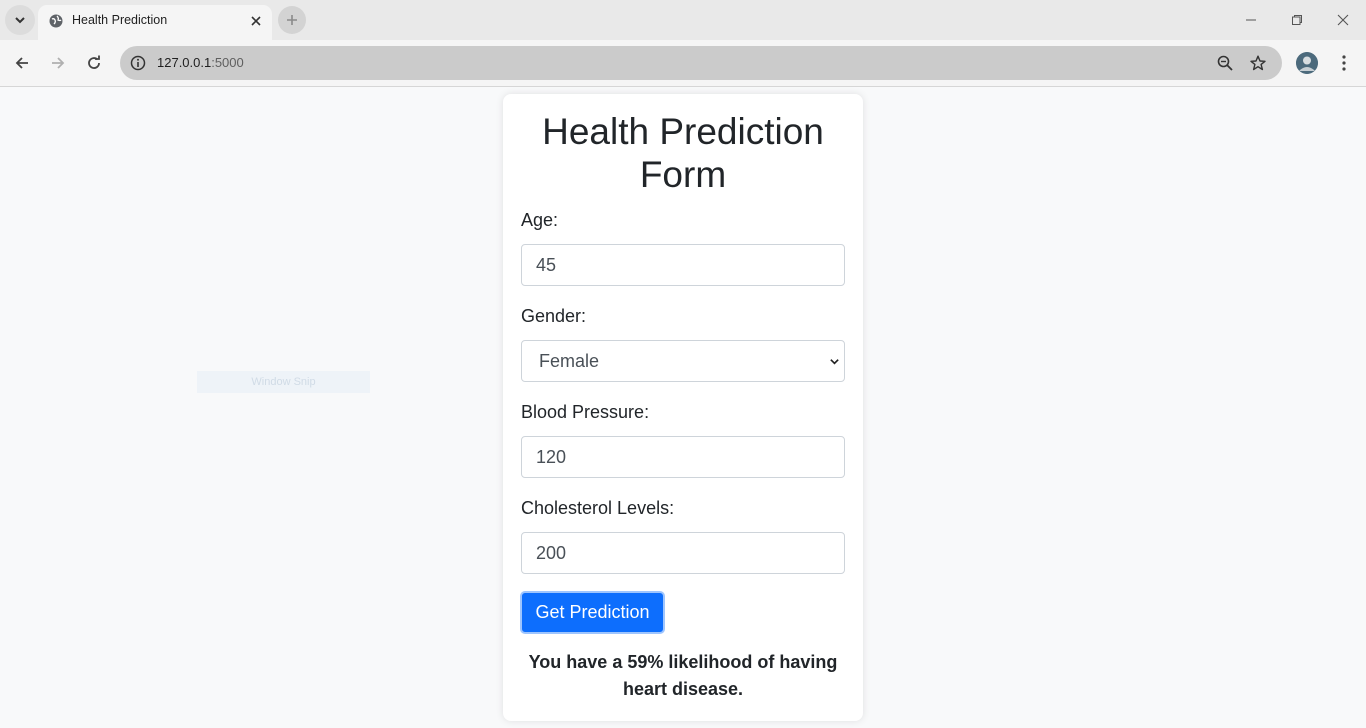 Image resolution: width=1366 pixels, height=728 pixels. Describe the element at coordinates (585, 412) in the screenshot. I see `blood-pressure-label: Blood Pressure:` at that location.